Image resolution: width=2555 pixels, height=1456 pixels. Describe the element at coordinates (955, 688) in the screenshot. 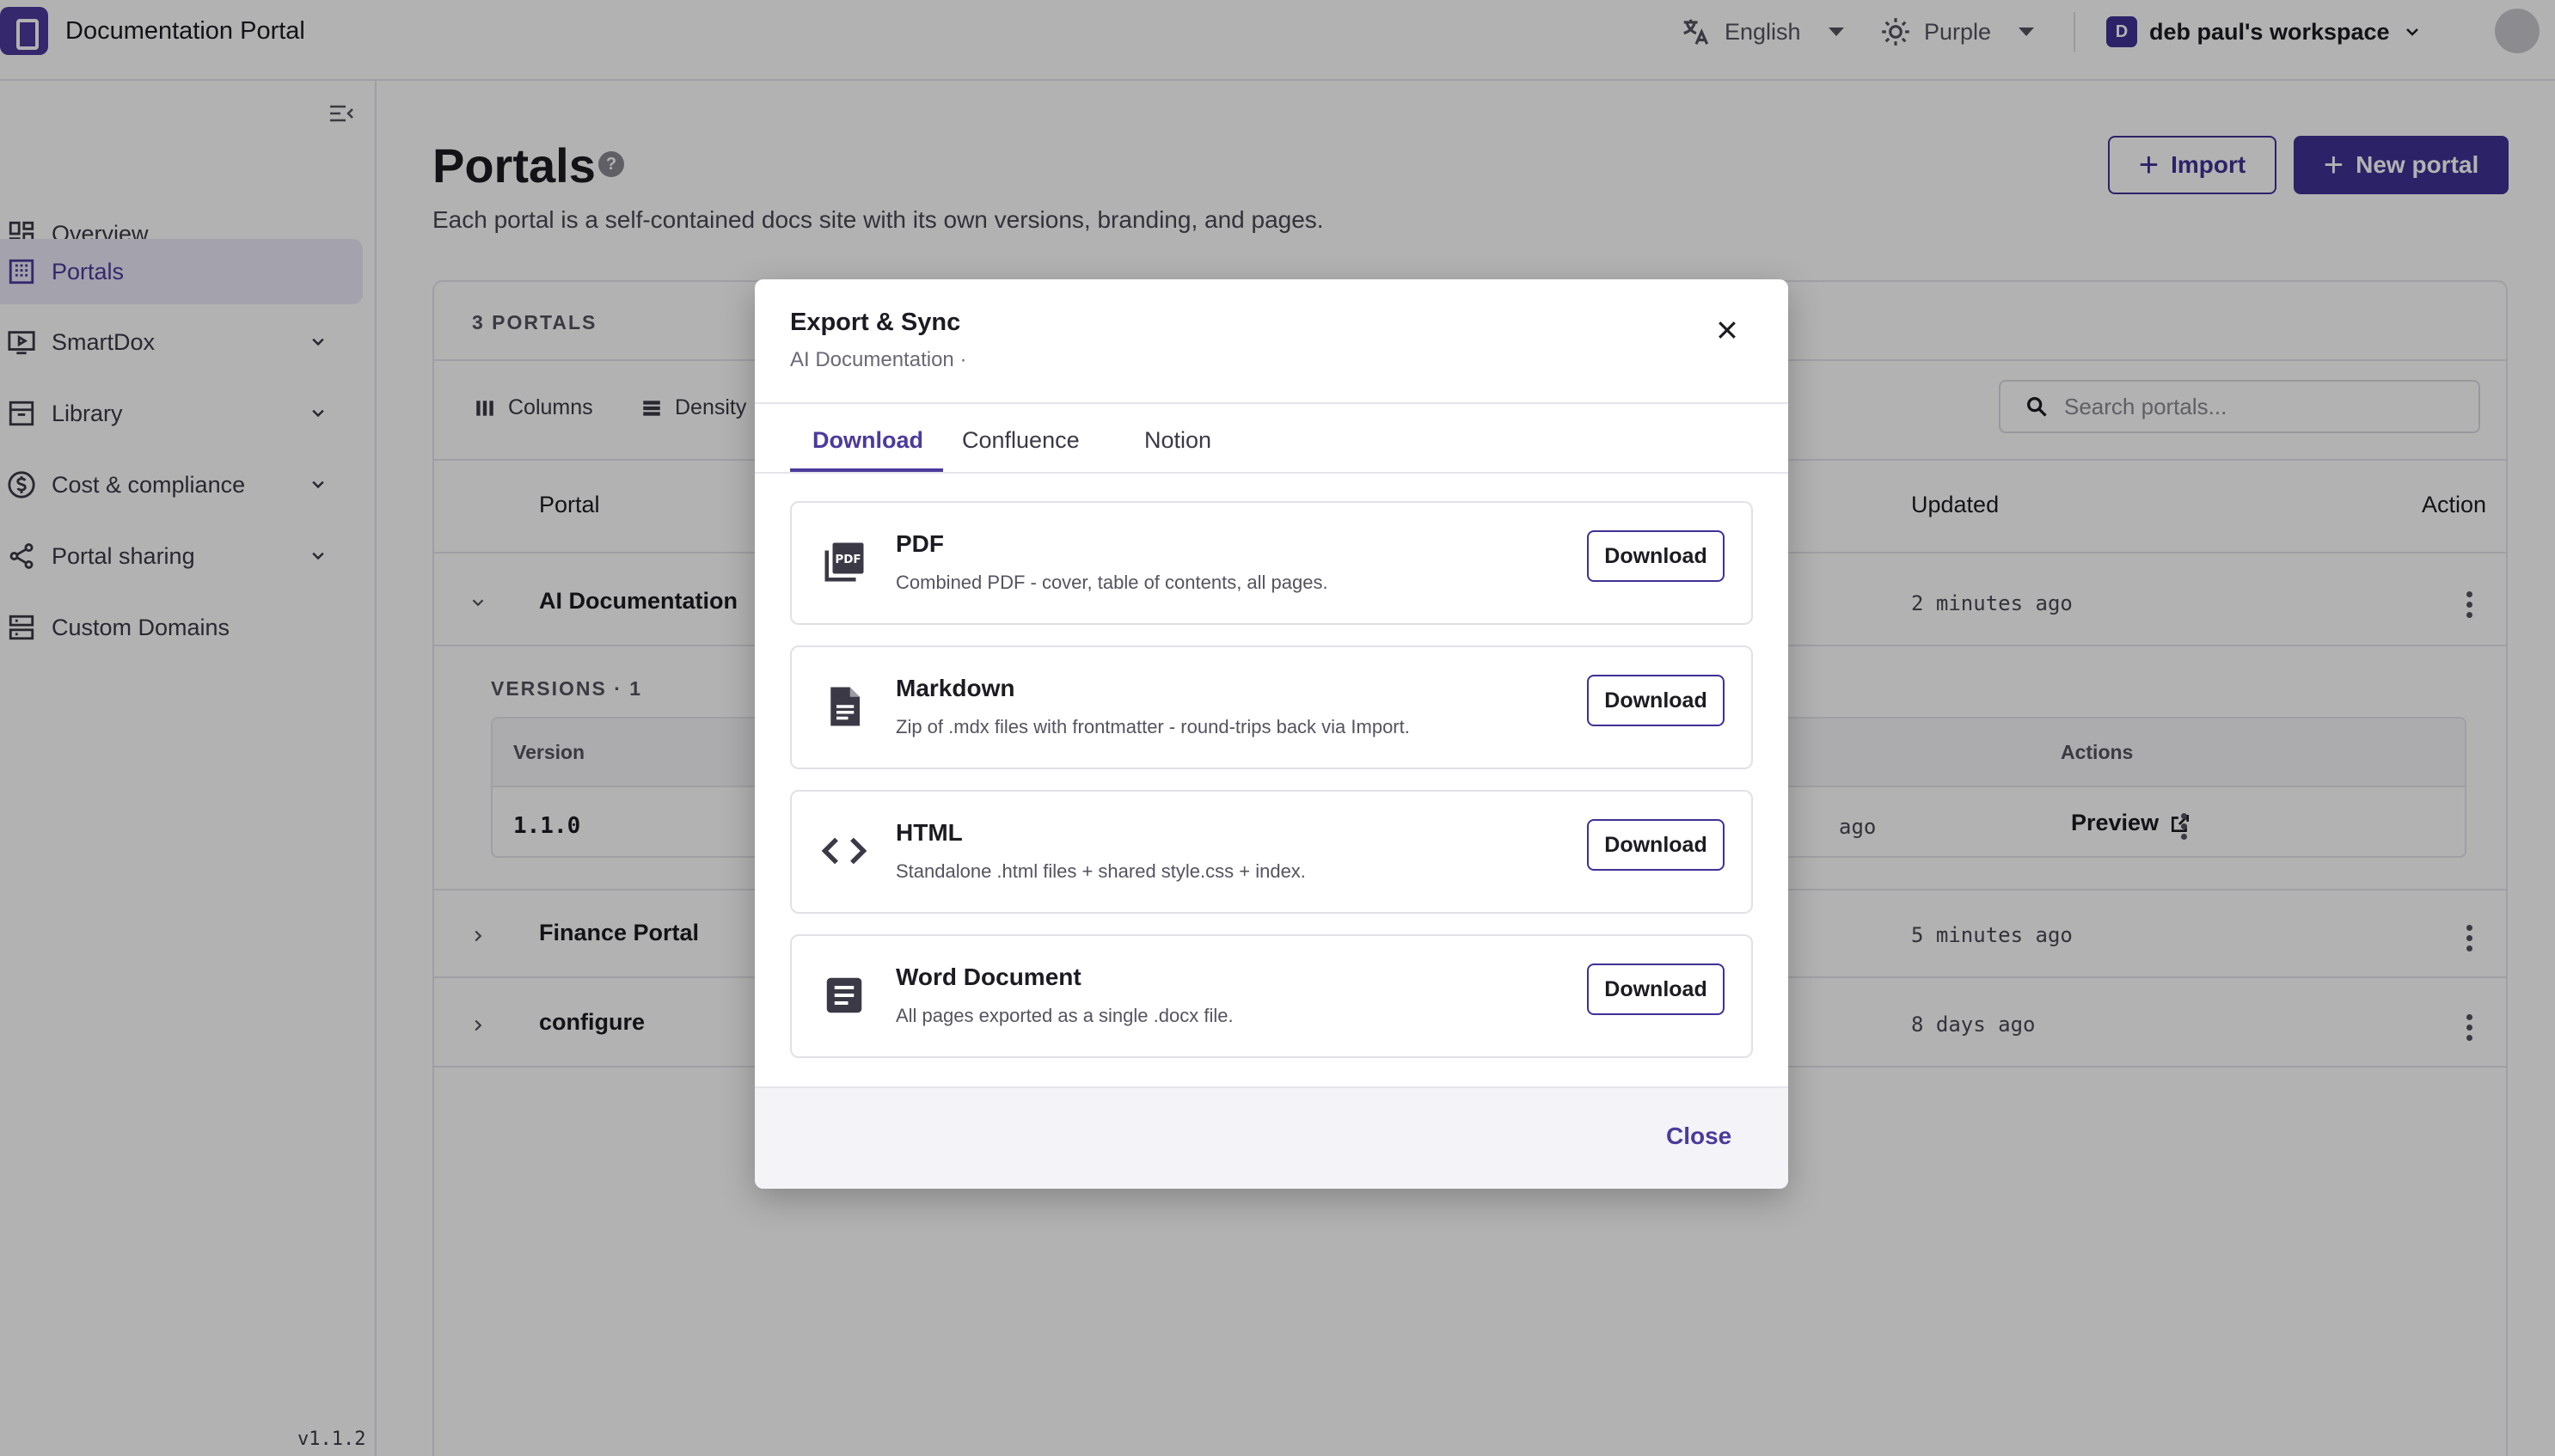

I see `export-title: Markdown` at that location.